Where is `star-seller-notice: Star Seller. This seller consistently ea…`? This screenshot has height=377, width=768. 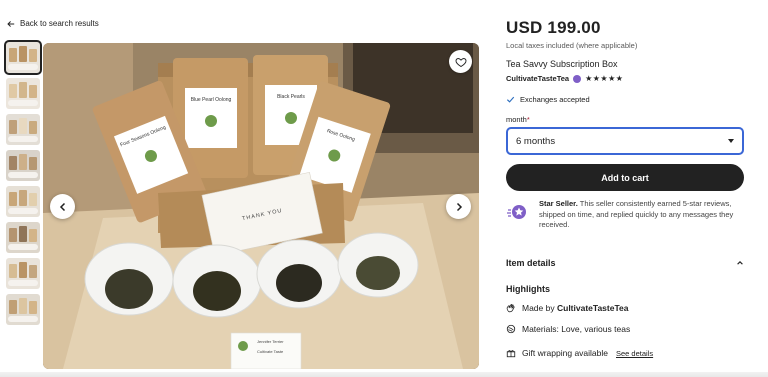
star-seller-notice: Star Seller. This seller consistently ea… is located at coordinates (626, 215).